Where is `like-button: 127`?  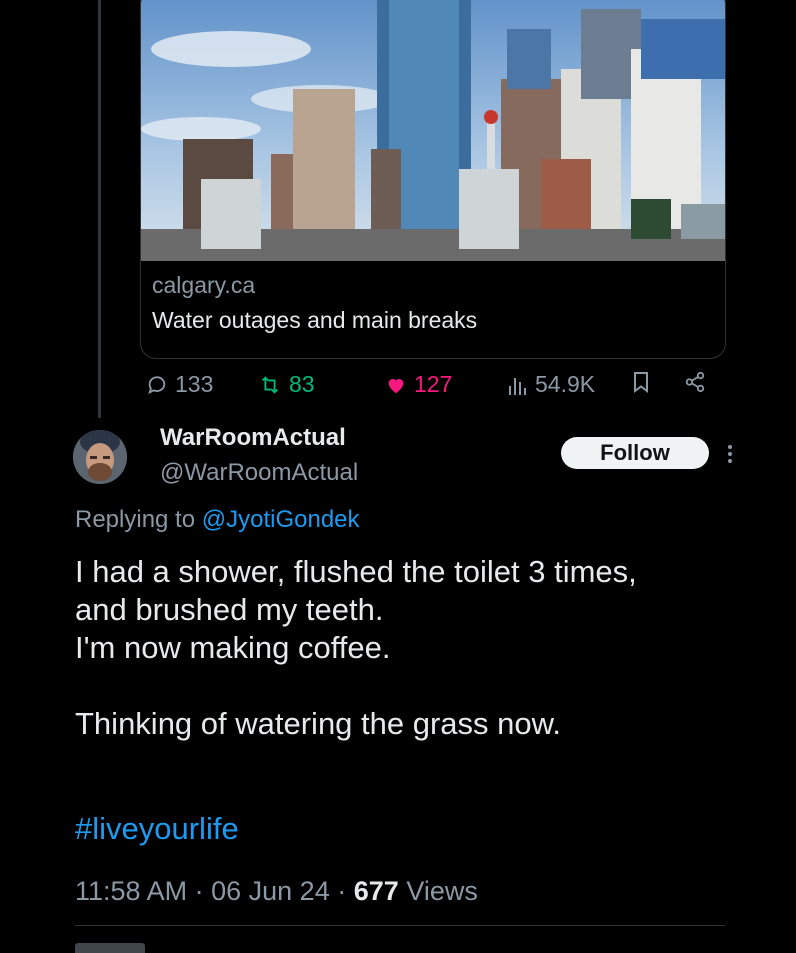 like-button: 127 is located at coordinates (418, 384).